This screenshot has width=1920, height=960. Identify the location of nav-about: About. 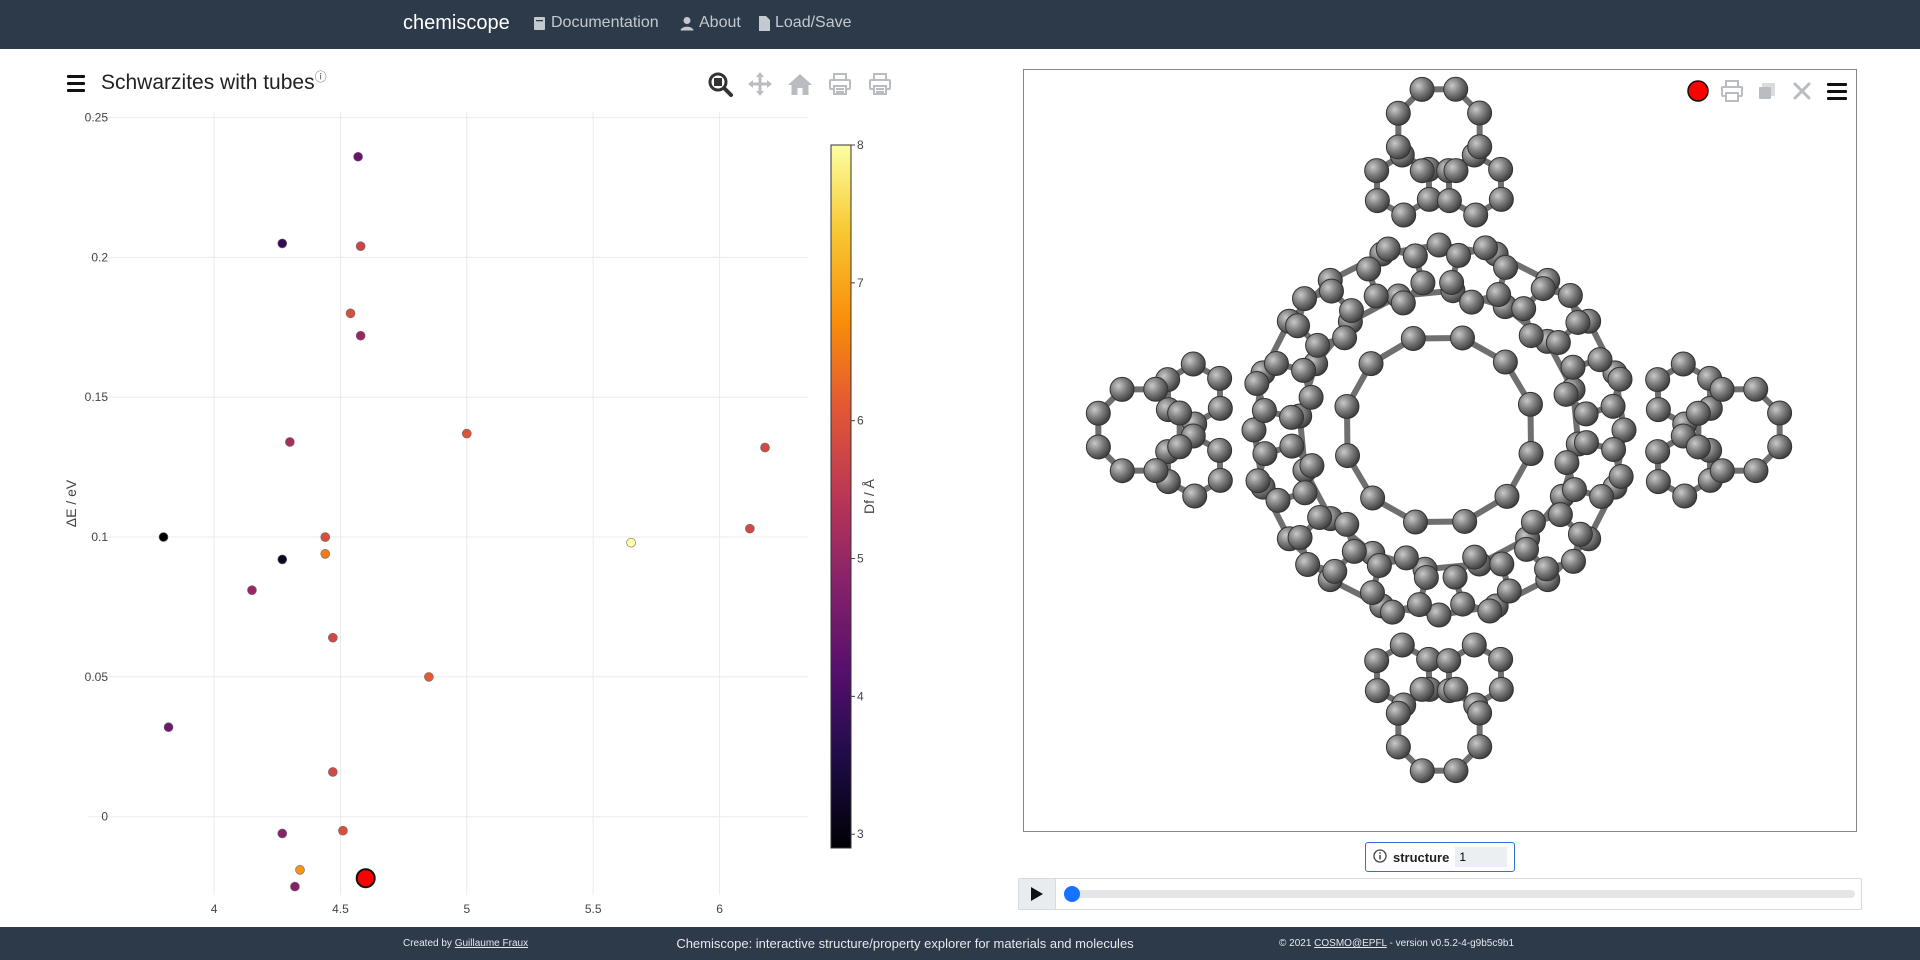
(710, 23).